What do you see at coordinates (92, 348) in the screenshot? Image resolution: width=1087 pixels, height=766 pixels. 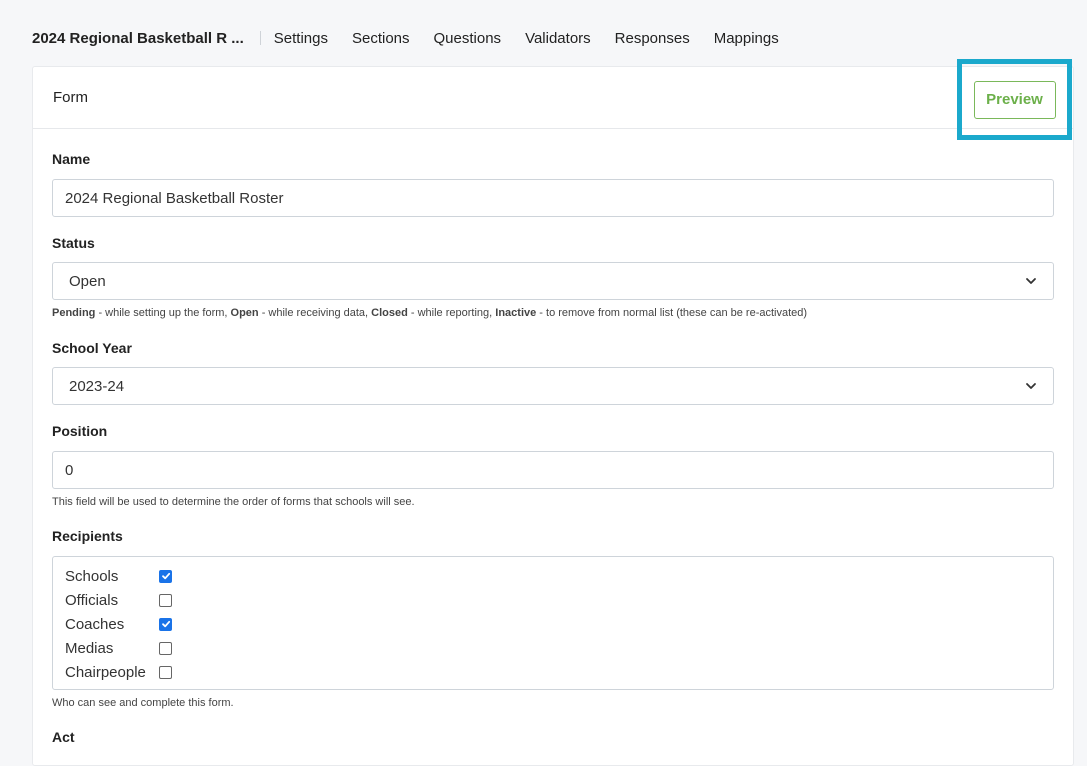 I see `school-year-label: School Year` at bounding box center [92, 348].